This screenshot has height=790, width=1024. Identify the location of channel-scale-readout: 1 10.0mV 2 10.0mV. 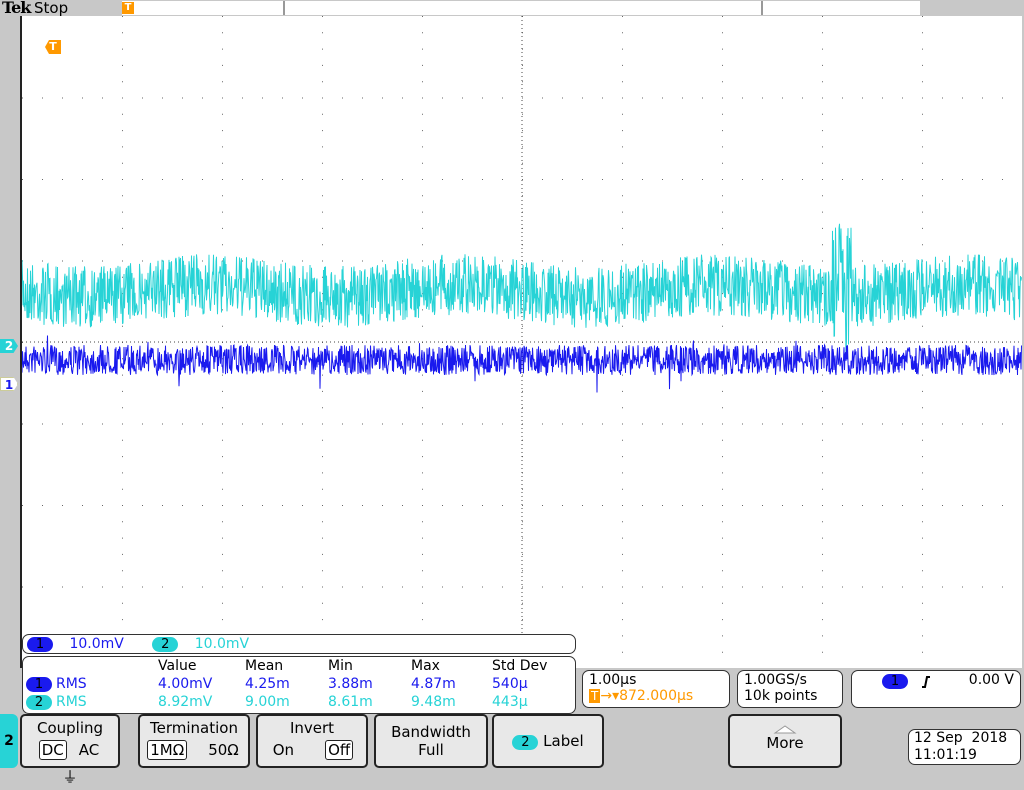
(299, 644).